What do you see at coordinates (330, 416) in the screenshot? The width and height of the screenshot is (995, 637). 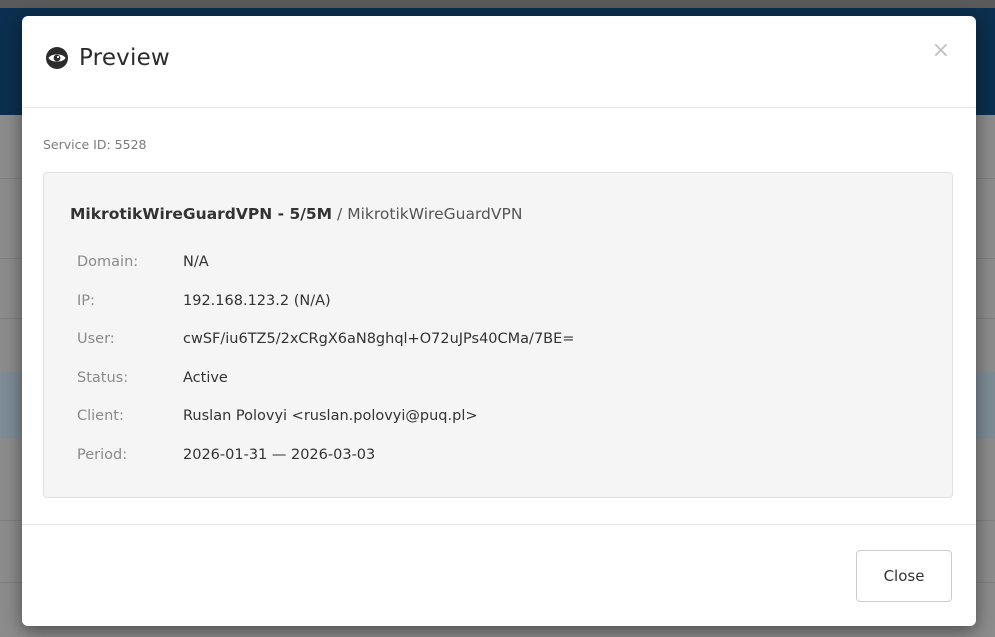 I see `detail-value-client: Ruslan Polovyi <ruslan.polovyi@puq.pl>` at bounding box center [330, 416].